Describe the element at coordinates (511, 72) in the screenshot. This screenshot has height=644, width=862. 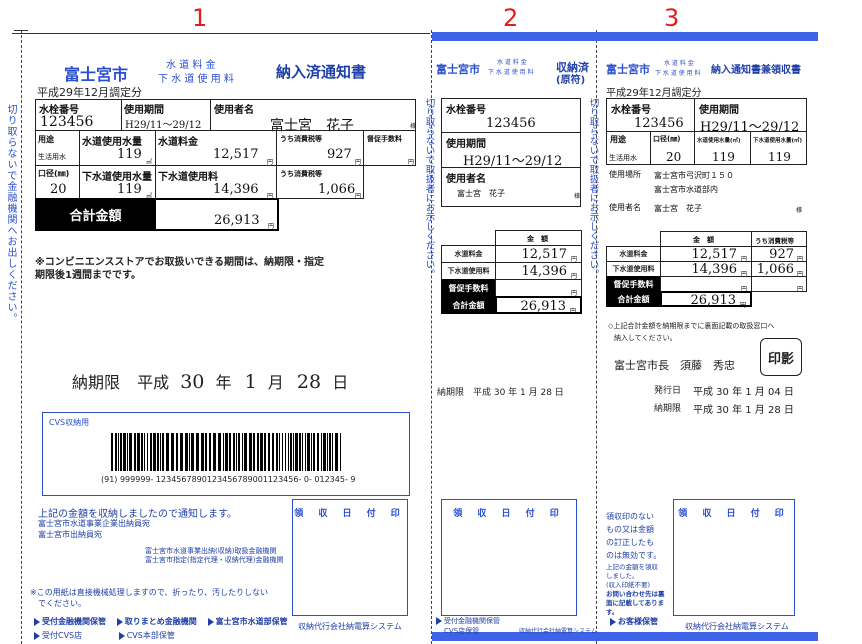
I see `fee-bottom-2: 下 水 道 使 用 料` at that location.